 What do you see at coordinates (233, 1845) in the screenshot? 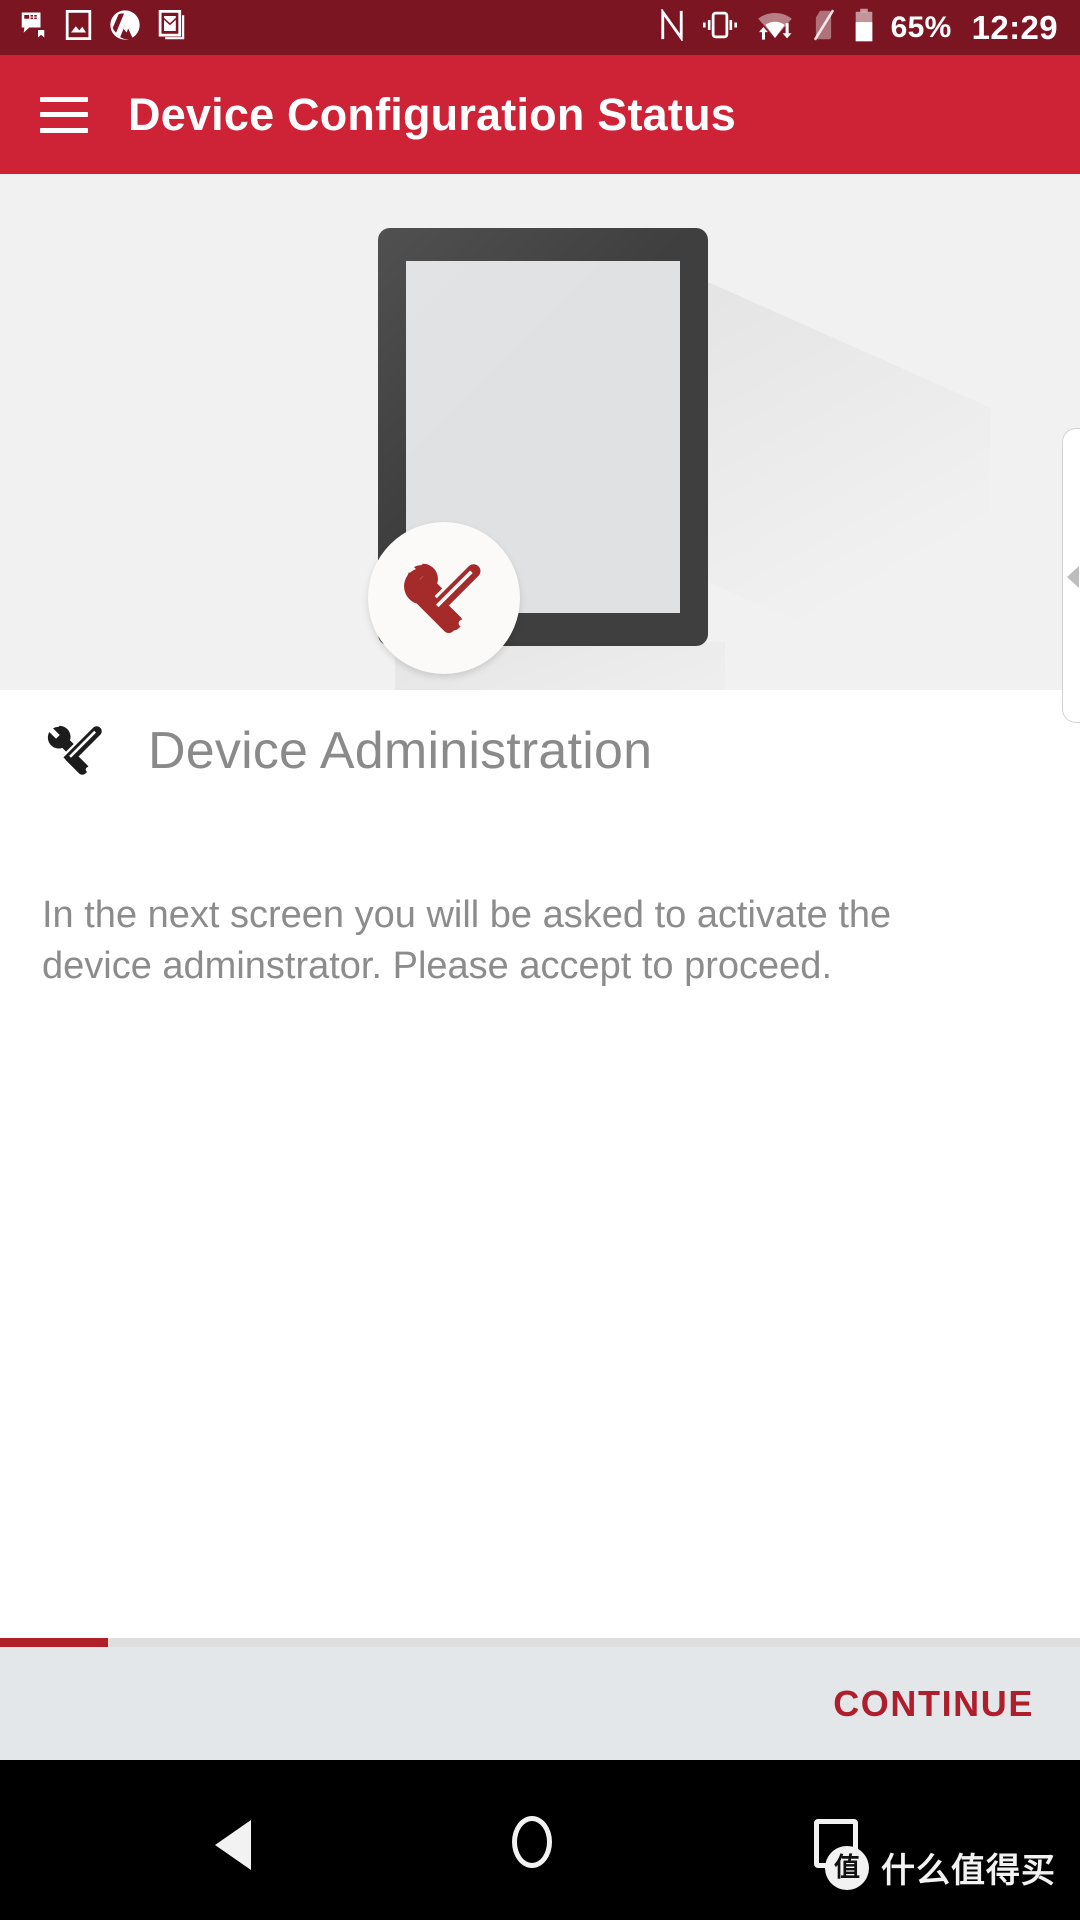
I see `back-triangle-icon` at bounding box center [233, 1845].